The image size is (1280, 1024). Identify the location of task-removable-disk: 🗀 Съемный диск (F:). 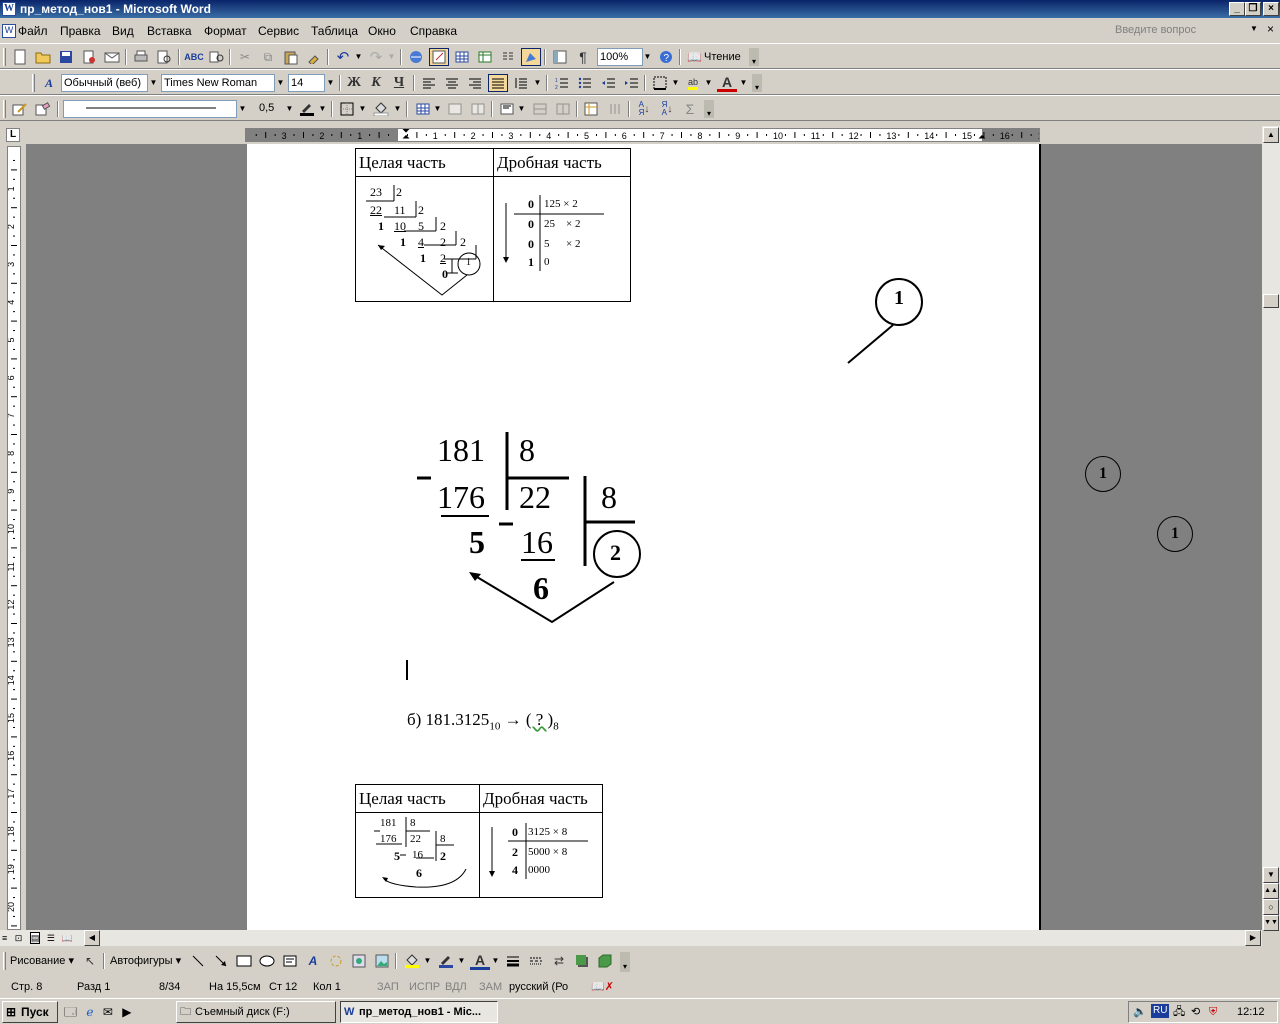
(256, 1012).